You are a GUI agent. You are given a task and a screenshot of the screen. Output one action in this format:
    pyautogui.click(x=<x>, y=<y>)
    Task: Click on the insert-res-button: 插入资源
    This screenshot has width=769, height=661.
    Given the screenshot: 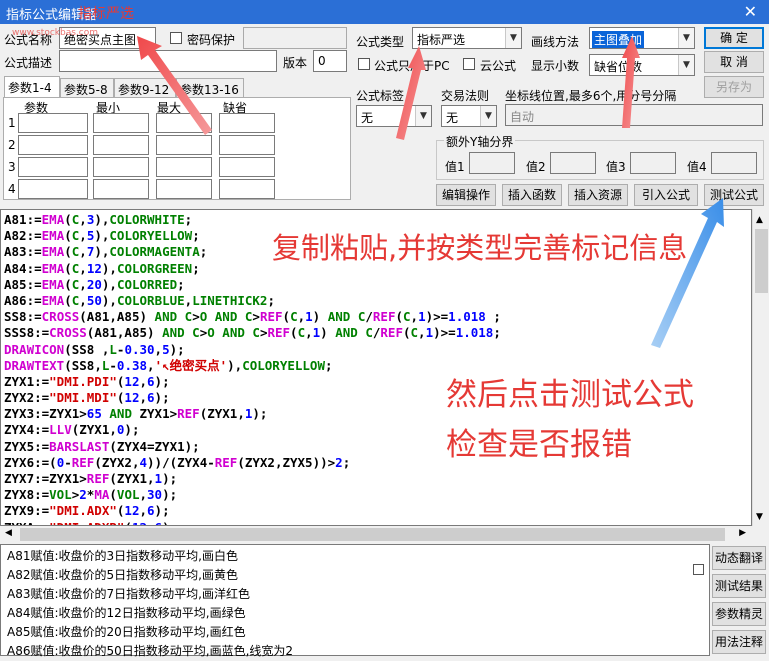 What is the action you would take?
    pyautogui.click(x=598, y=195)
    